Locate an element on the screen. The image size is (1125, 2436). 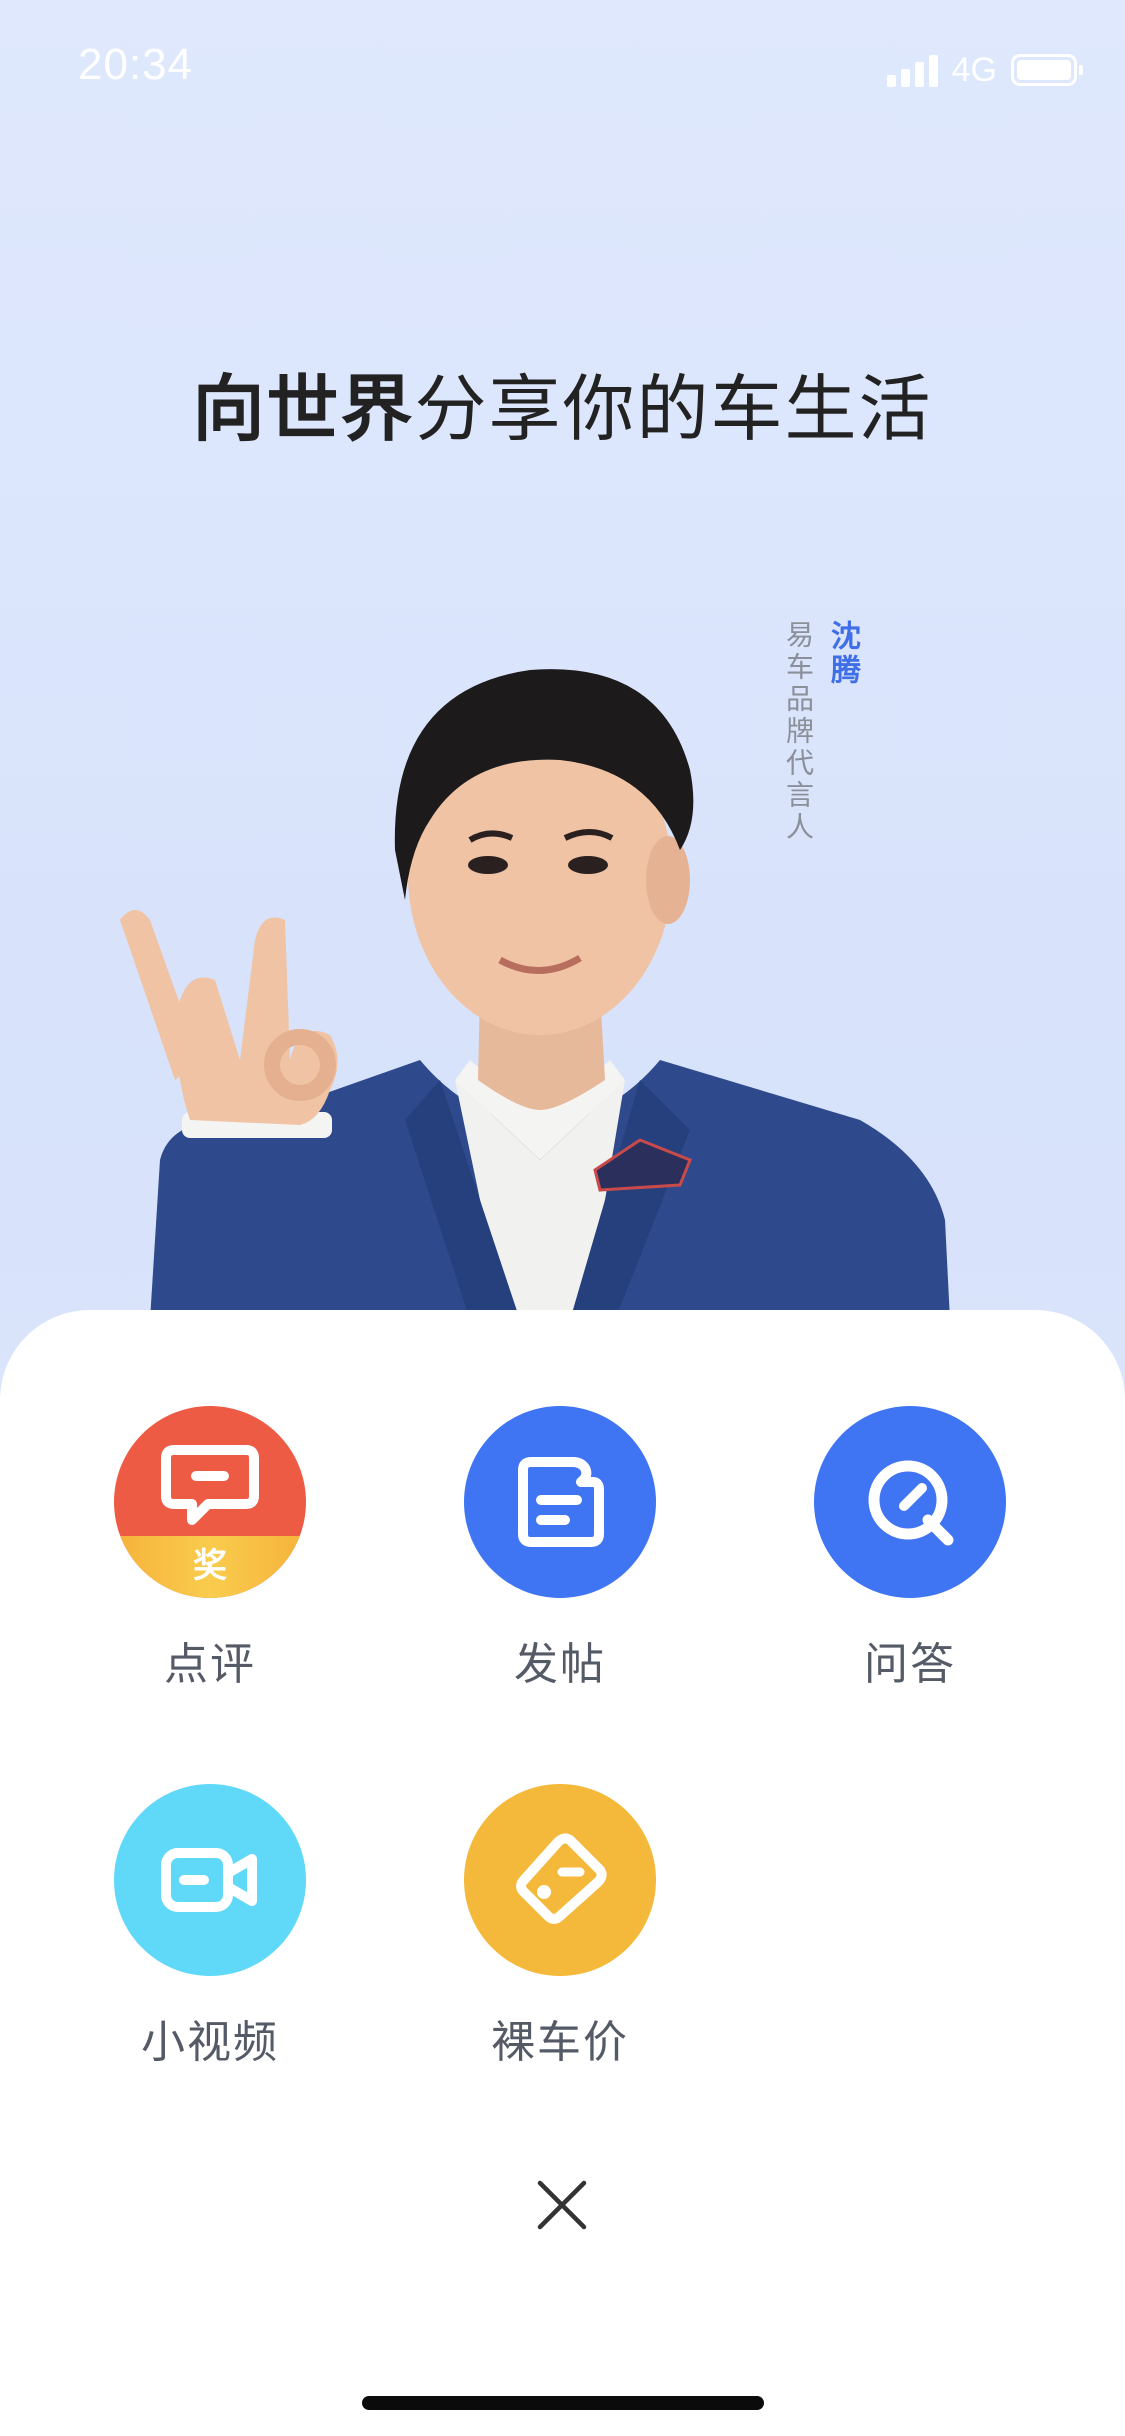
action-label-car-price: 裸车价 is located at coordinates (560, 2042).